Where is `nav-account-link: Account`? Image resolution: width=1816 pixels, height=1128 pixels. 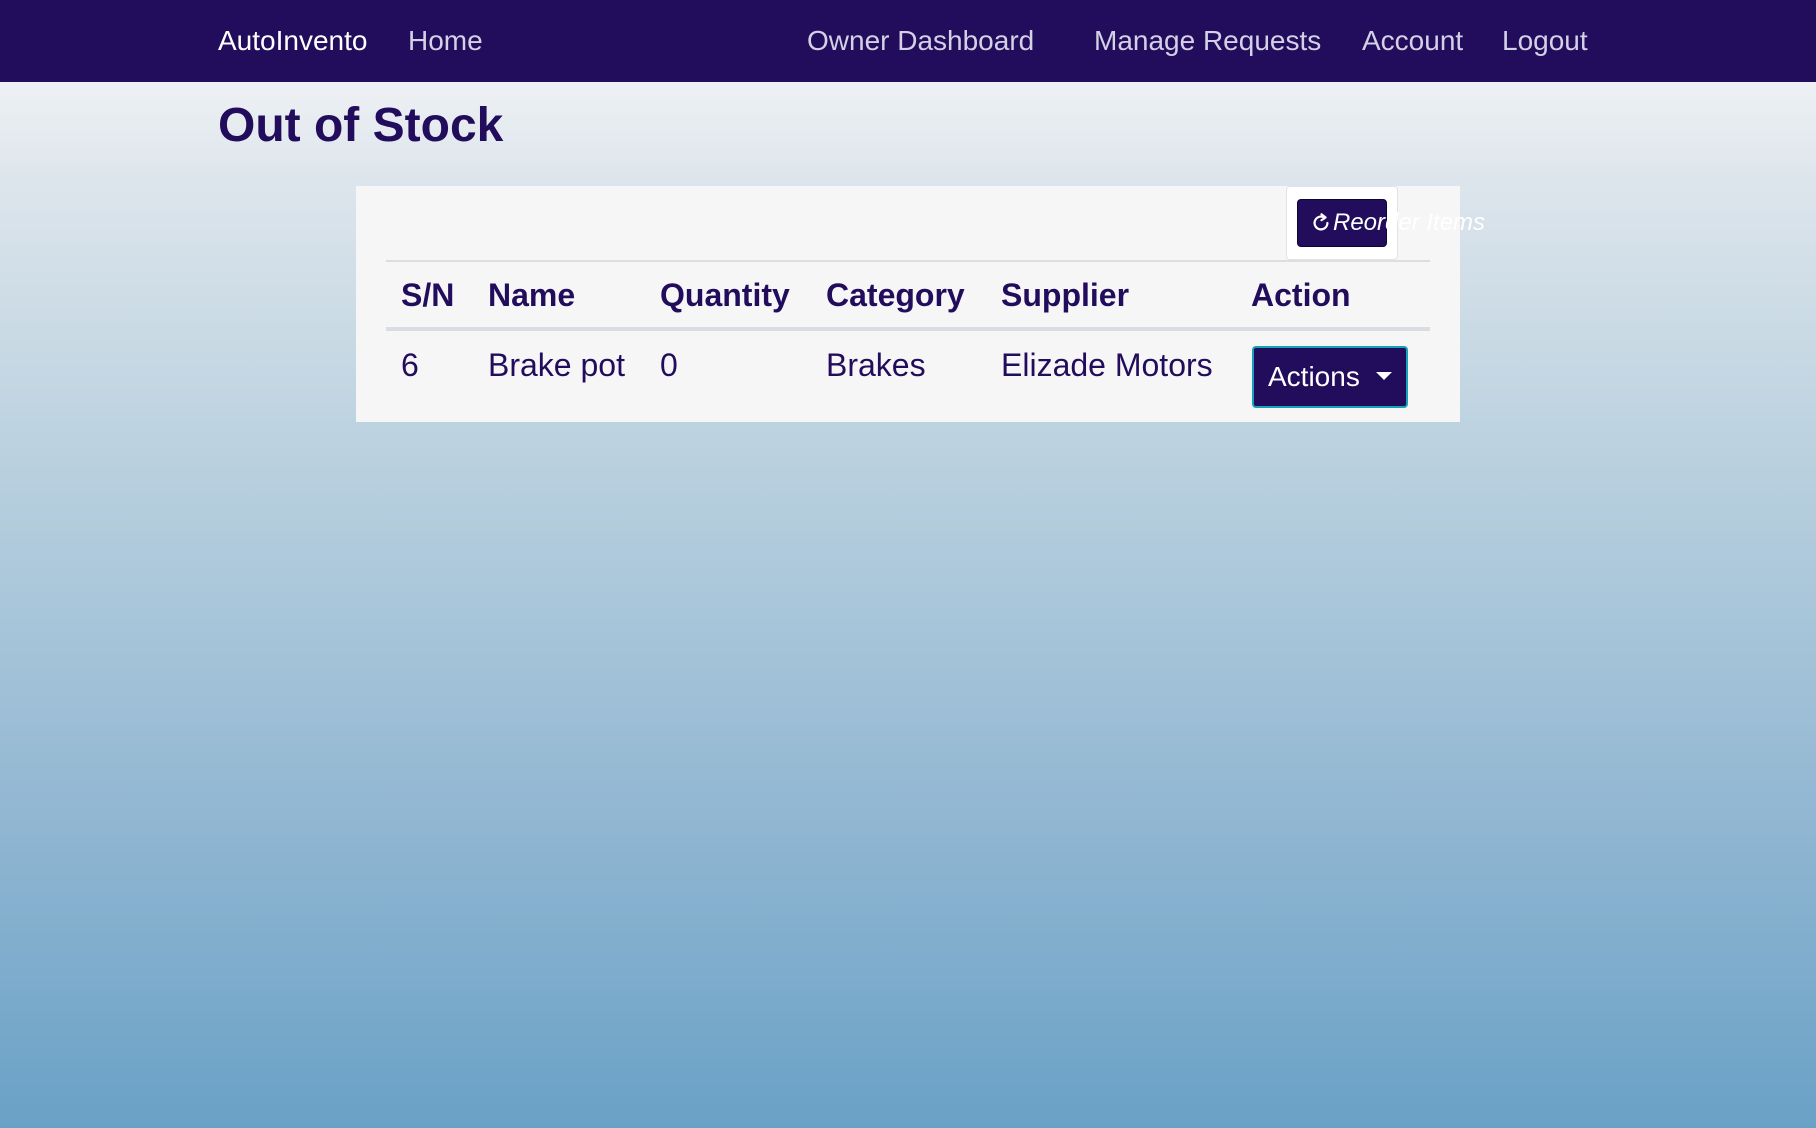
nav-account-link: Account is located at coordinates (1412, 41).